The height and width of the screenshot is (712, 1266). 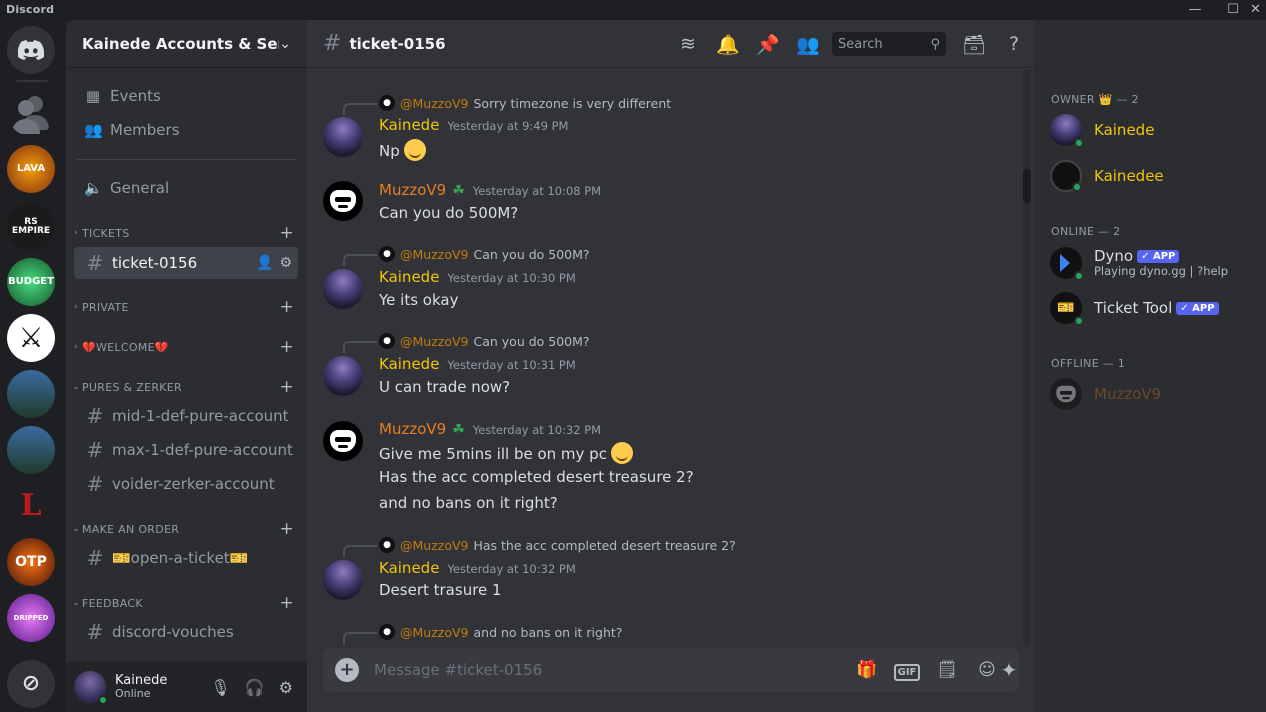 What do you see at coordinates (402, 150) in the screenshot?
I see `message-text: Np` at bounding box center [402, 150].